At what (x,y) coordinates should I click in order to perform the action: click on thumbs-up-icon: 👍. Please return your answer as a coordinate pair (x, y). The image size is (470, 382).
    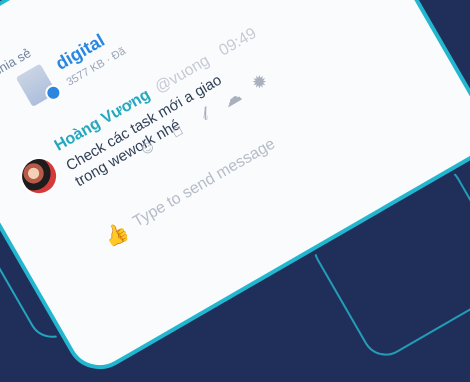
    Looking at the image, I should click on (116, 236).